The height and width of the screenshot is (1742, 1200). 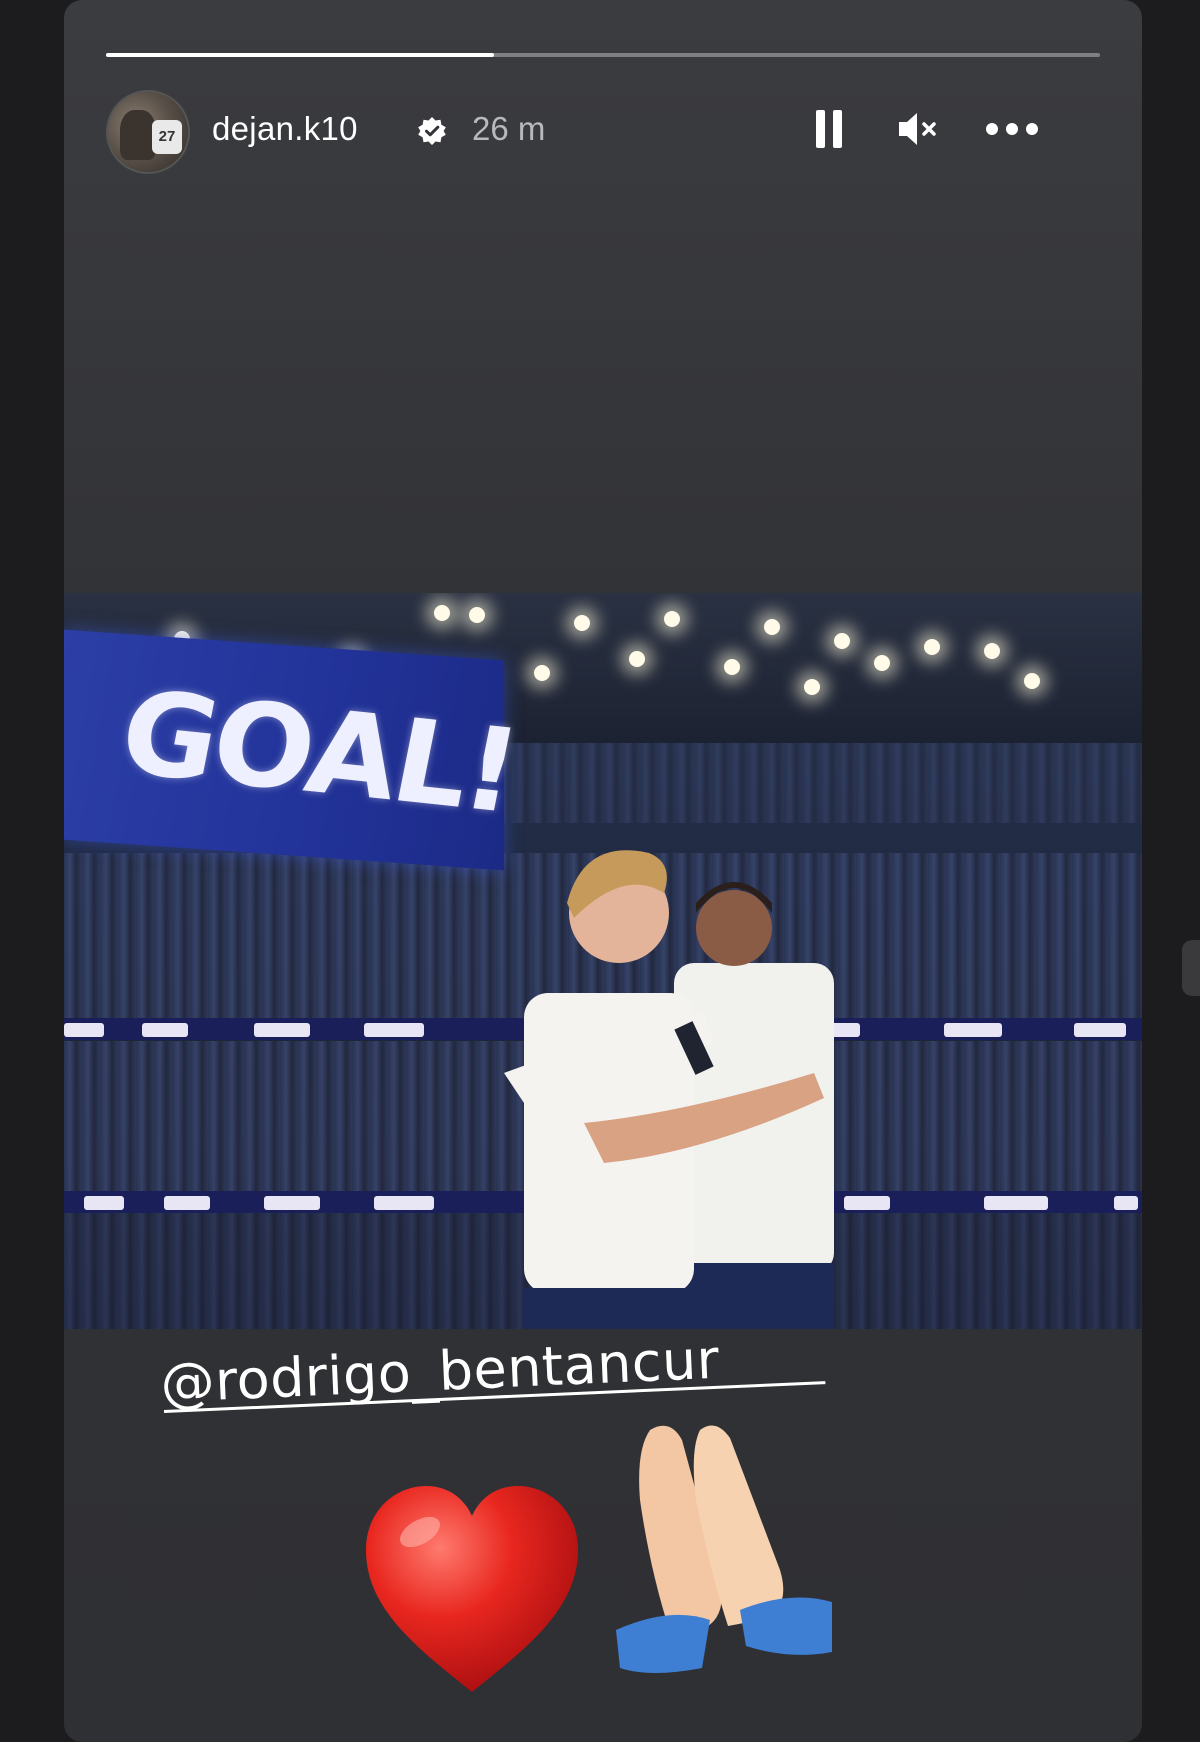 I want to click on more-options-button, so click(x=1012, y=129).